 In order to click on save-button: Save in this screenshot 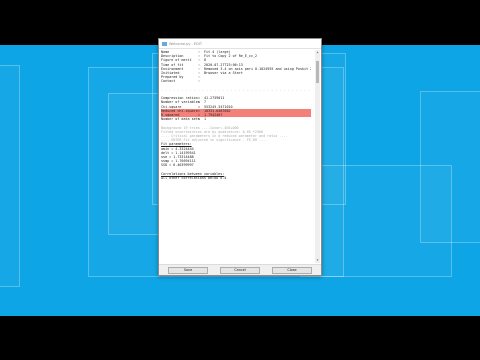, I will do `click(188, 270)`.